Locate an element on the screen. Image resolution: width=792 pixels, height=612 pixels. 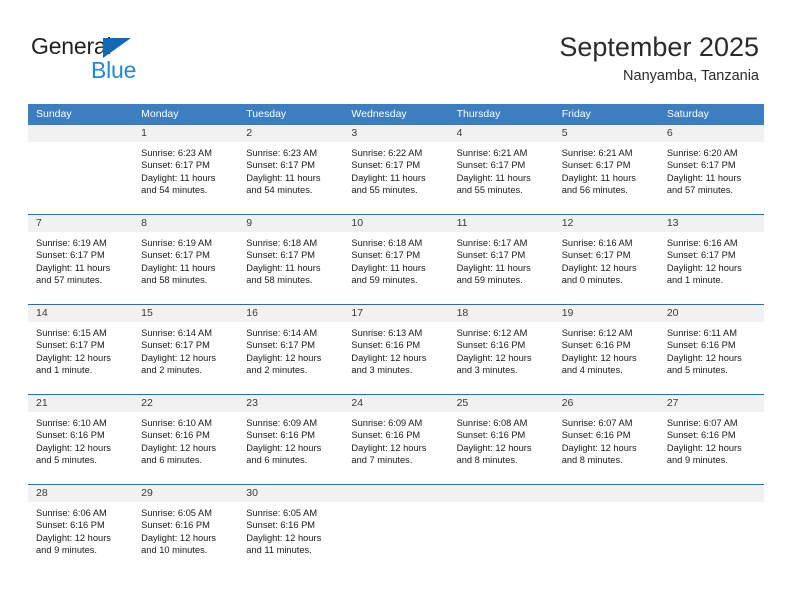
day-detail-line: and 5 minutes. is located at coordinates (697, 370).